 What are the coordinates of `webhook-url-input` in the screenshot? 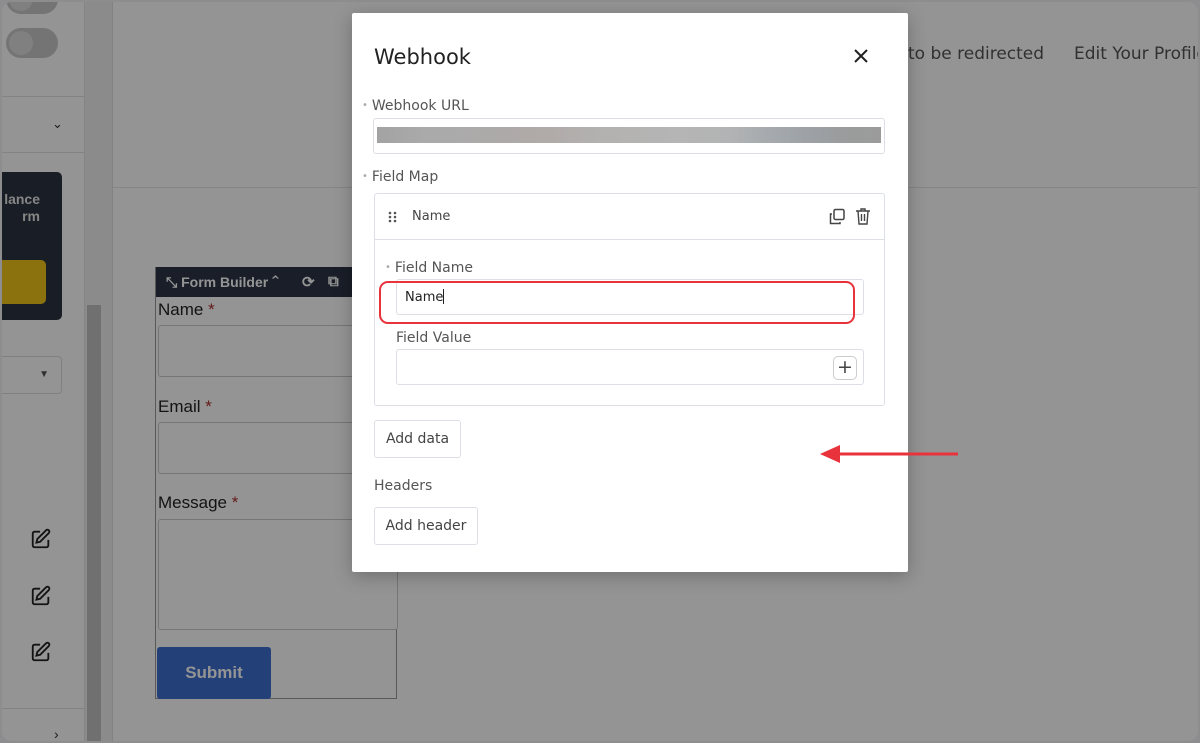 It's located at (629, 136).